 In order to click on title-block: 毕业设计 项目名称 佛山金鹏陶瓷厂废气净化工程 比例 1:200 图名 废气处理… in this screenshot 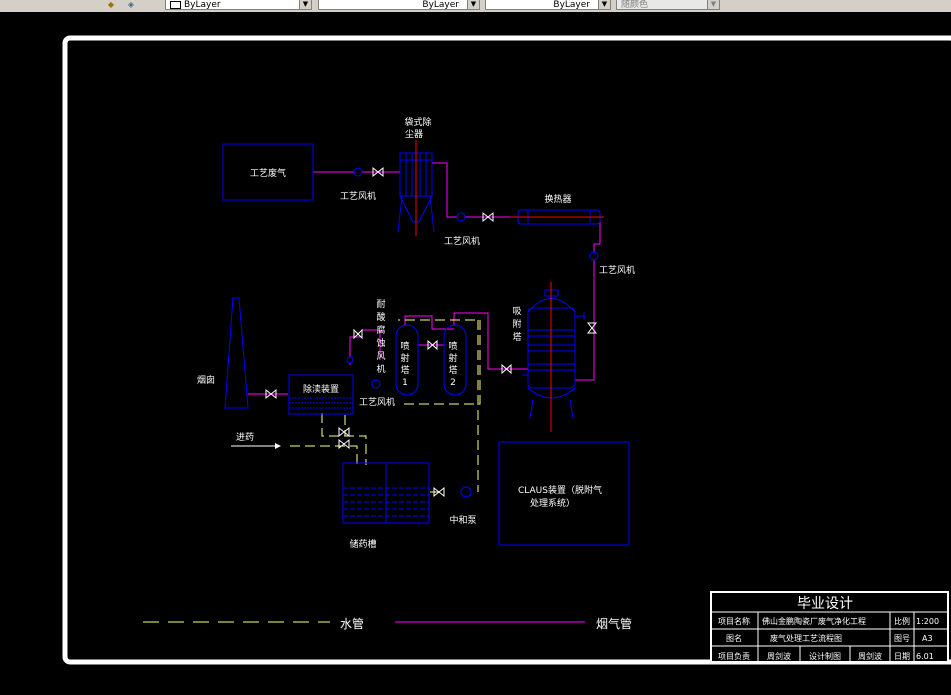, I will do `click(829, 627)`.